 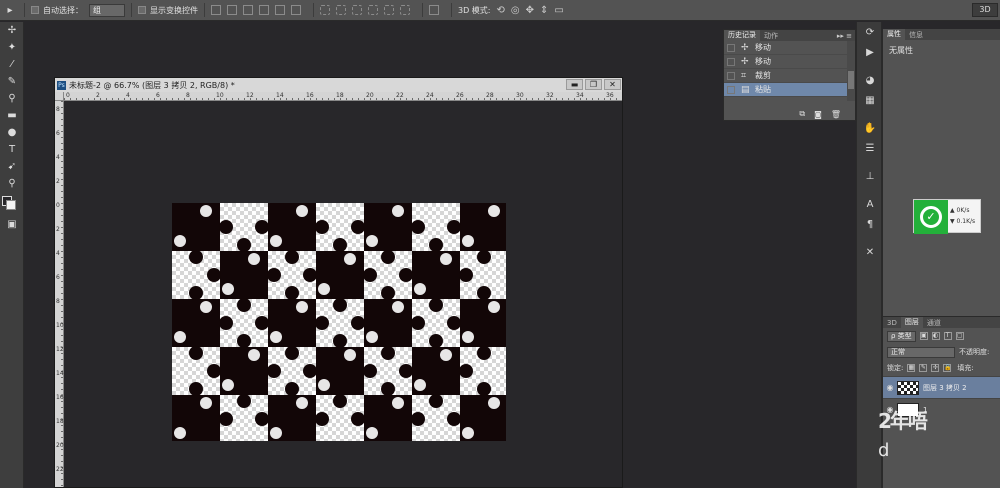 What do you see at coordinates (515, 10) in the screenshot?
I see `3d-roll-icon: ◎` at bounding box center [515, 10].